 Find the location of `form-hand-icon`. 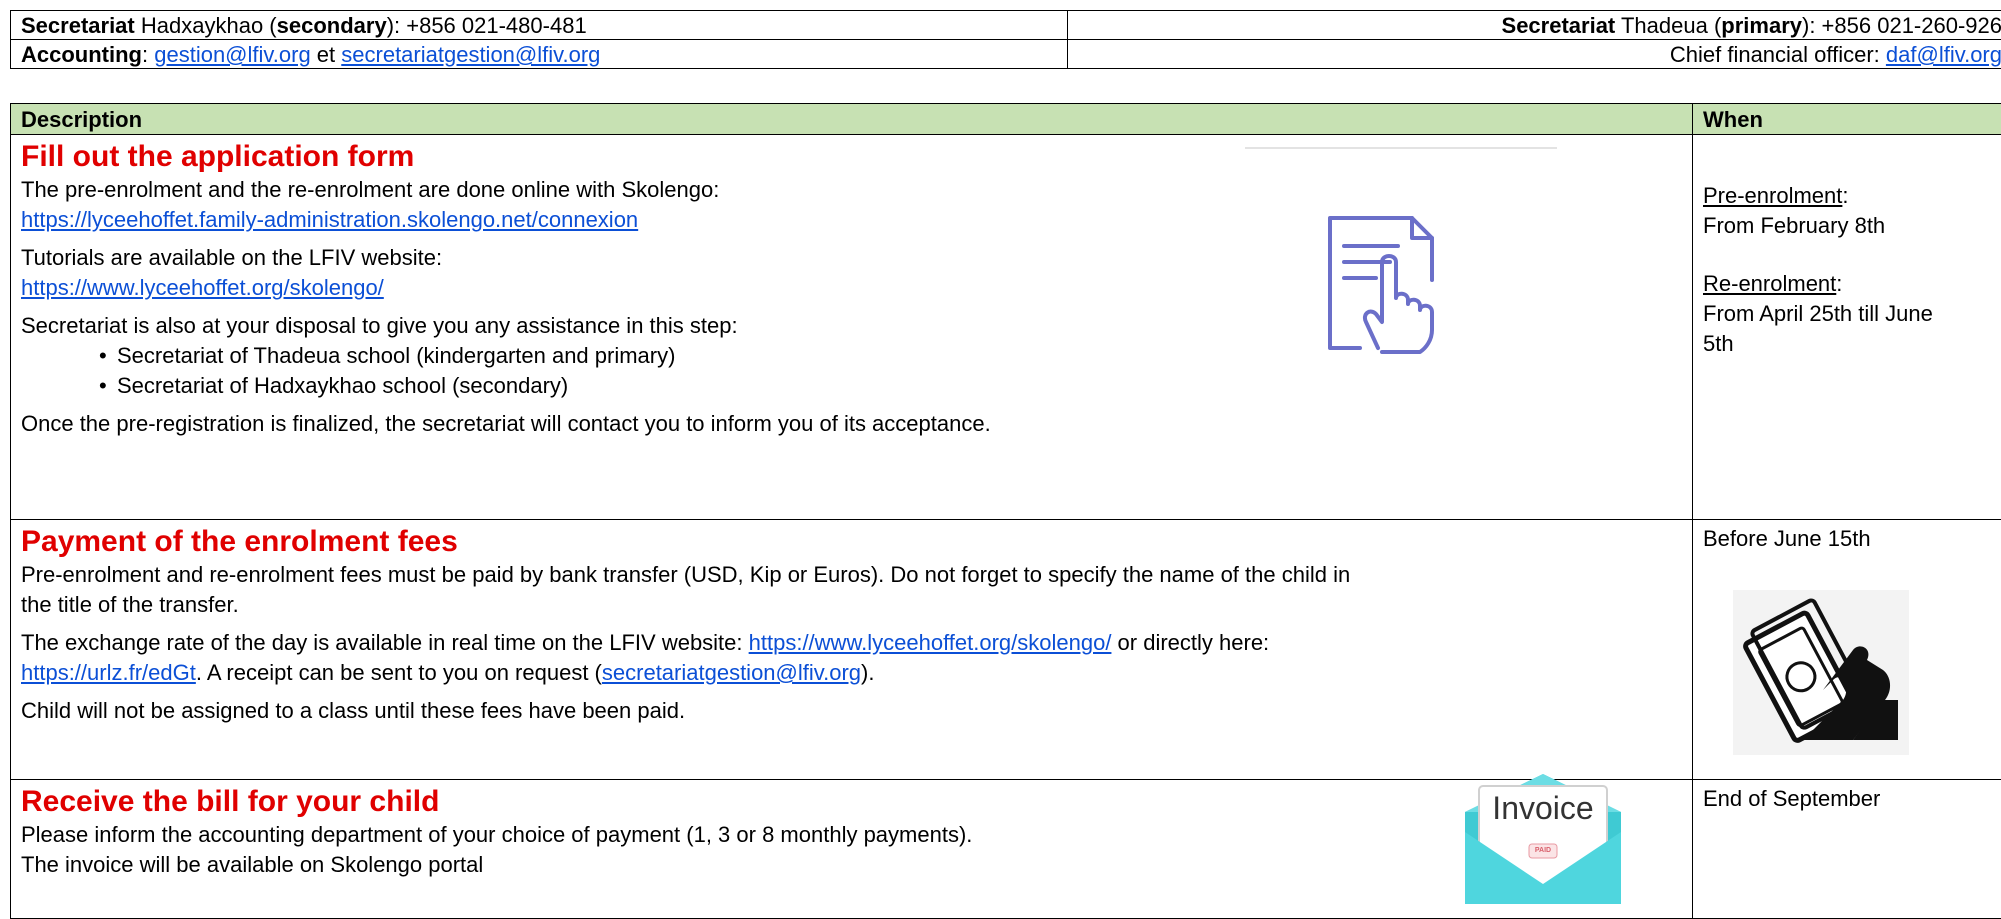

form-hand-icon is located at coordinates (1390, 284).